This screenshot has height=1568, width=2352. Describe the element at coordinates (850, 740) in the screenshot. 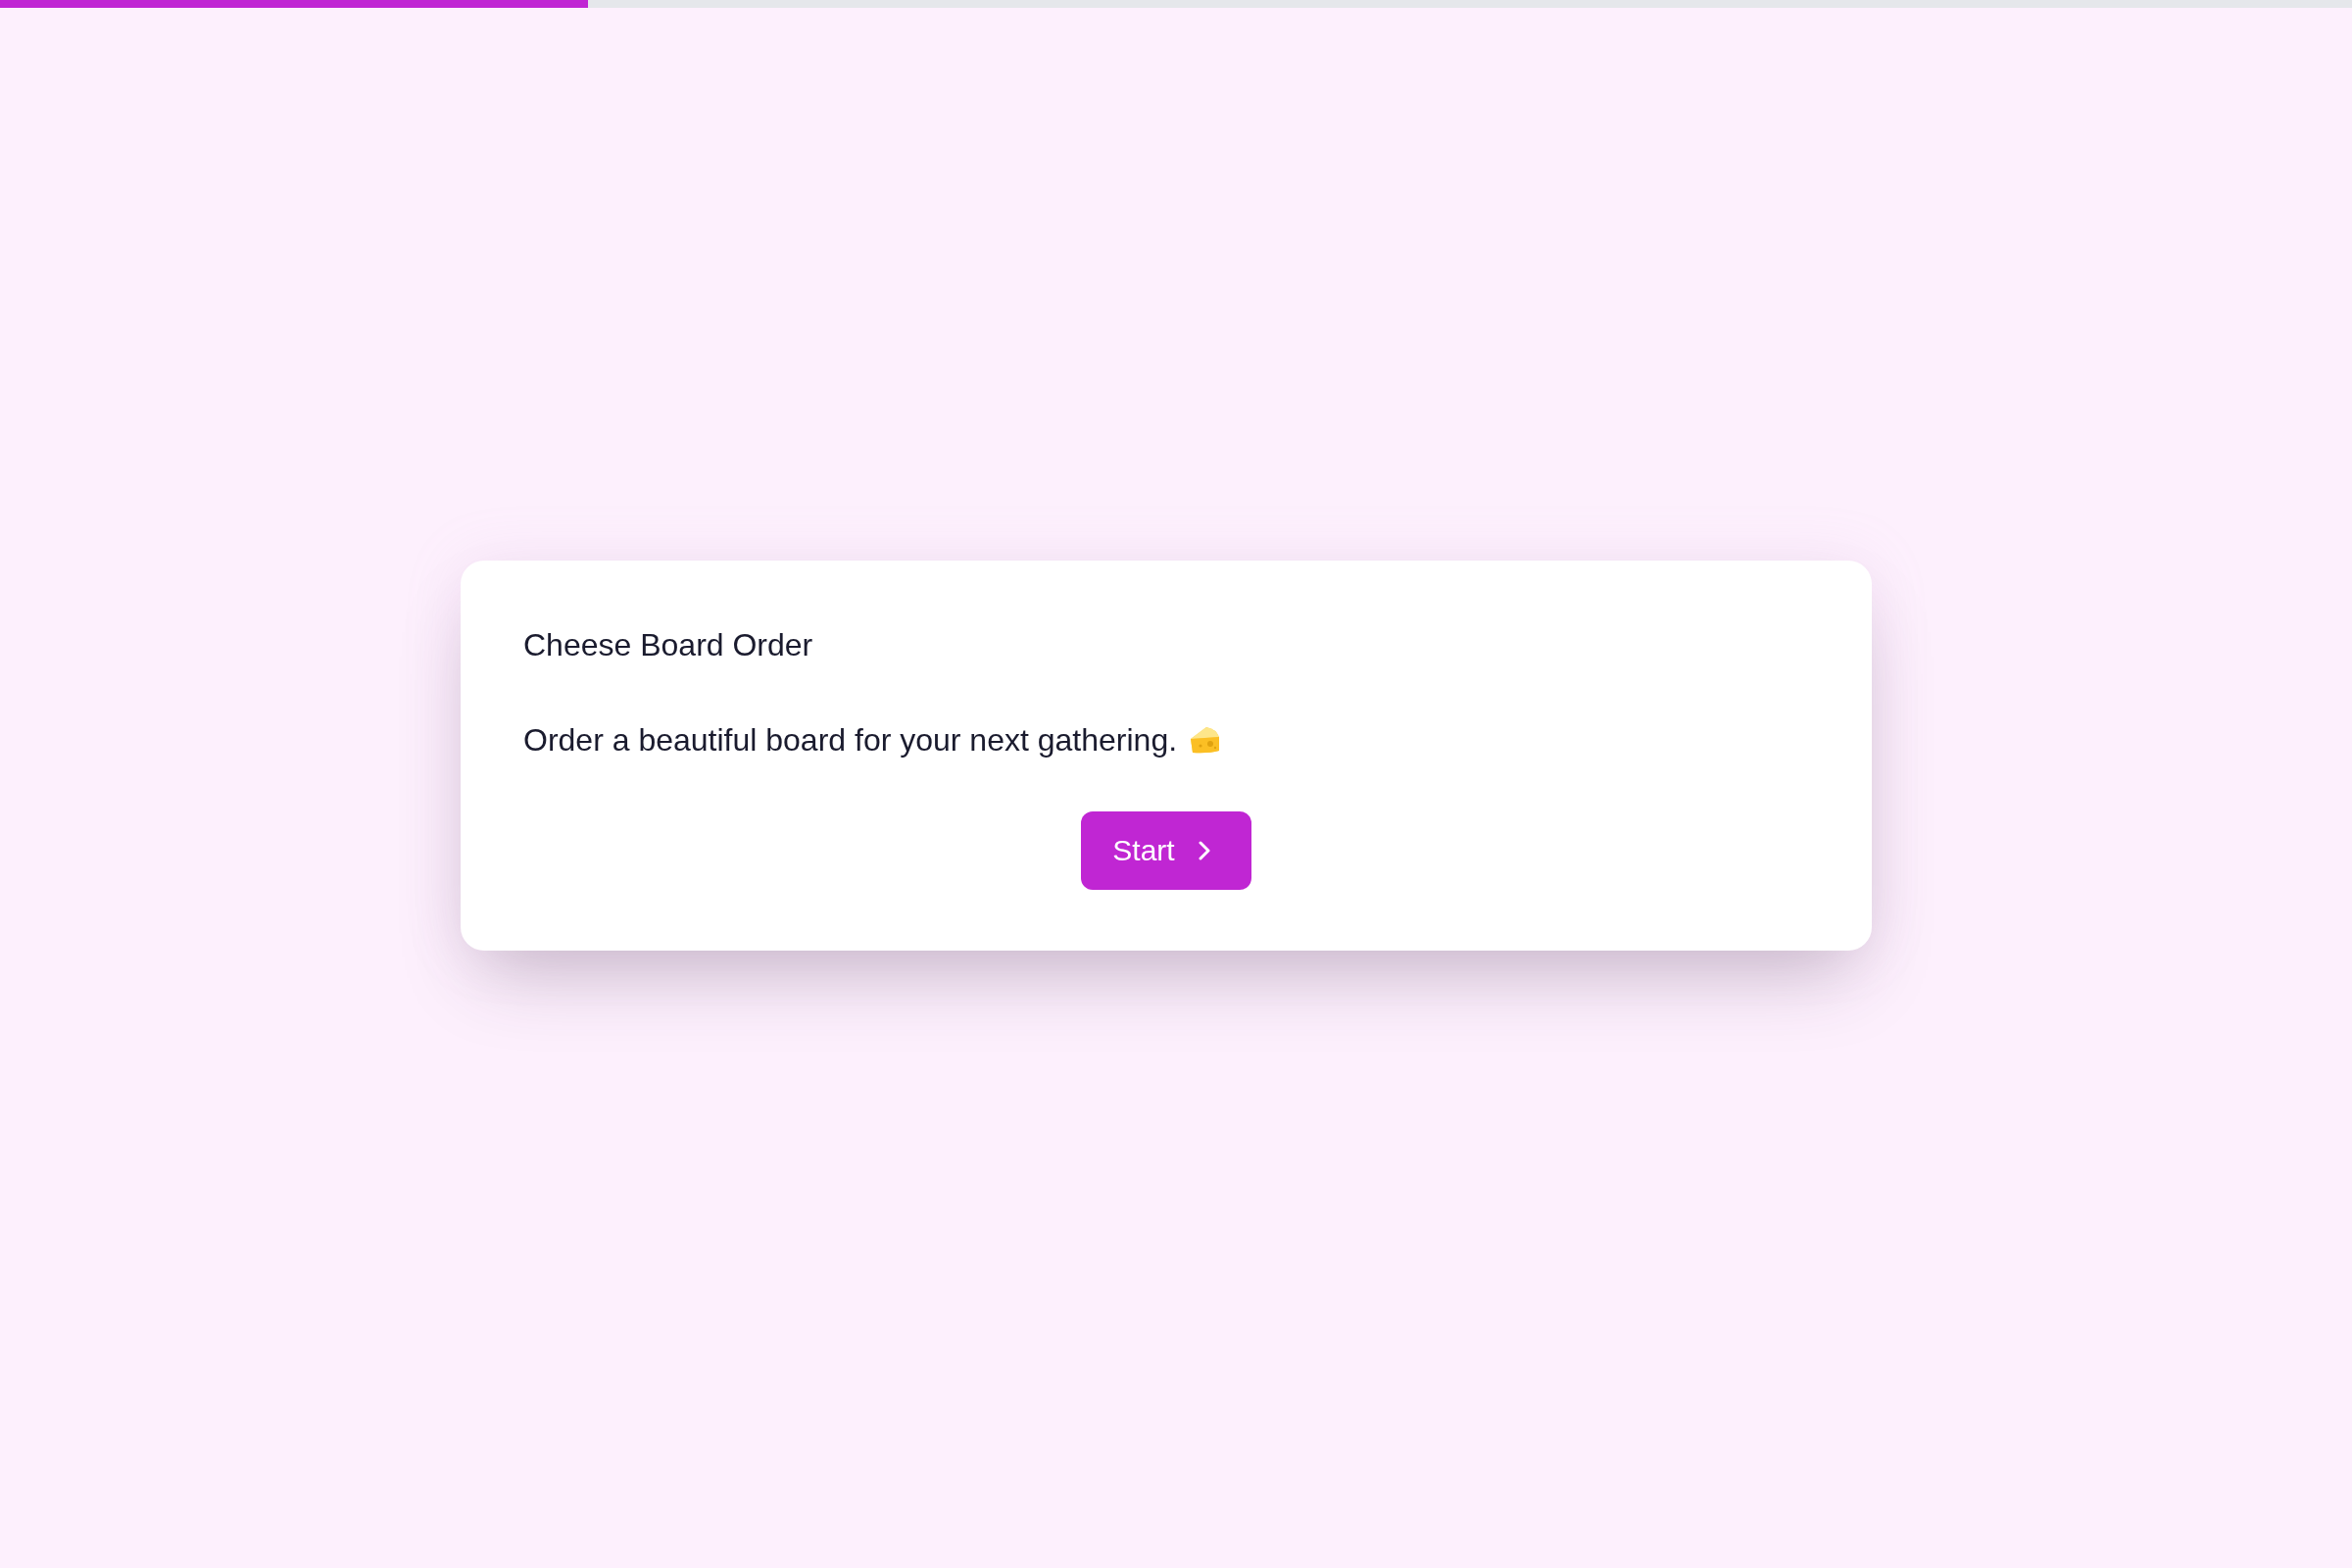

I see `card-description: Order a beautiful board for your next gathering.` at that location.